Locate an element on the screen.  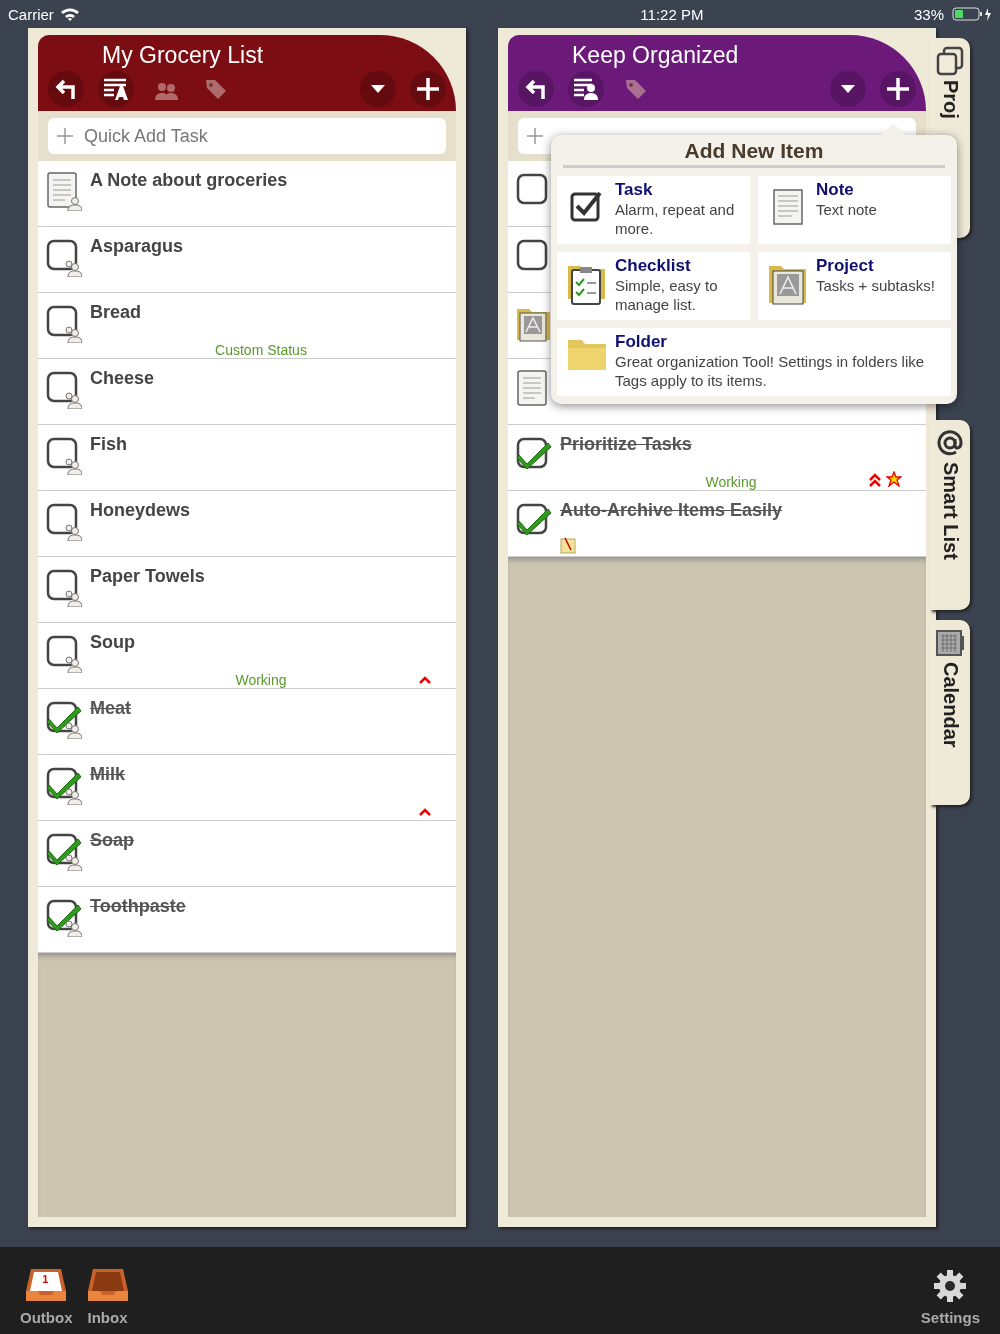
task-title: Asparagus is located at coordinates (137, 246).